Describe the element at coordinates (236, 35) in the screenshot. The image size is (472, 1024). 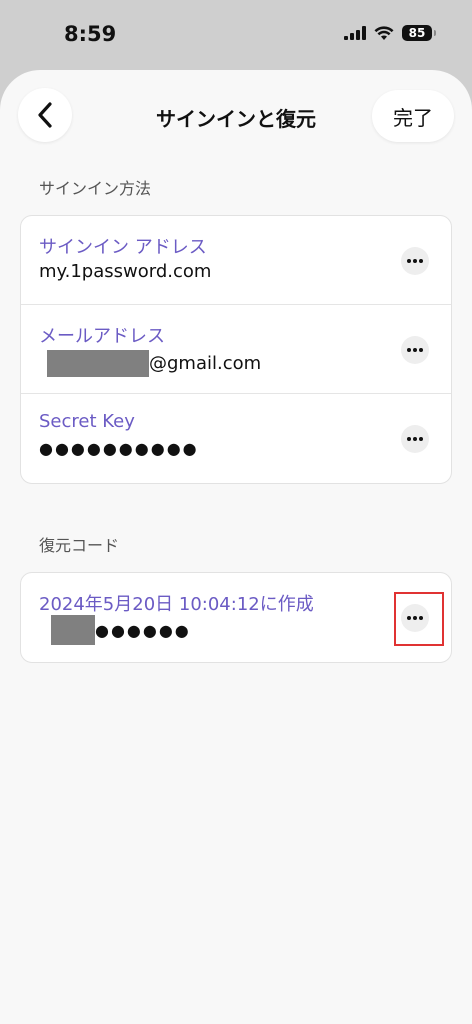
I see `status-bar: 8:59 85` at that location.